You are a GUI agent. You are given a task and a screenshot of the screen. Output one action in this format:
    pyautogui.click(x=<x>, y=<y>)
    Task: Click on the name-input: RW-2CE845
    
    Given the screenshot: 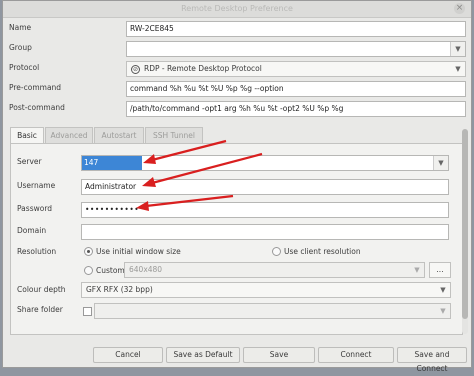 What is the action you would take?
    pyautogui.click(x=296, y=29)
    